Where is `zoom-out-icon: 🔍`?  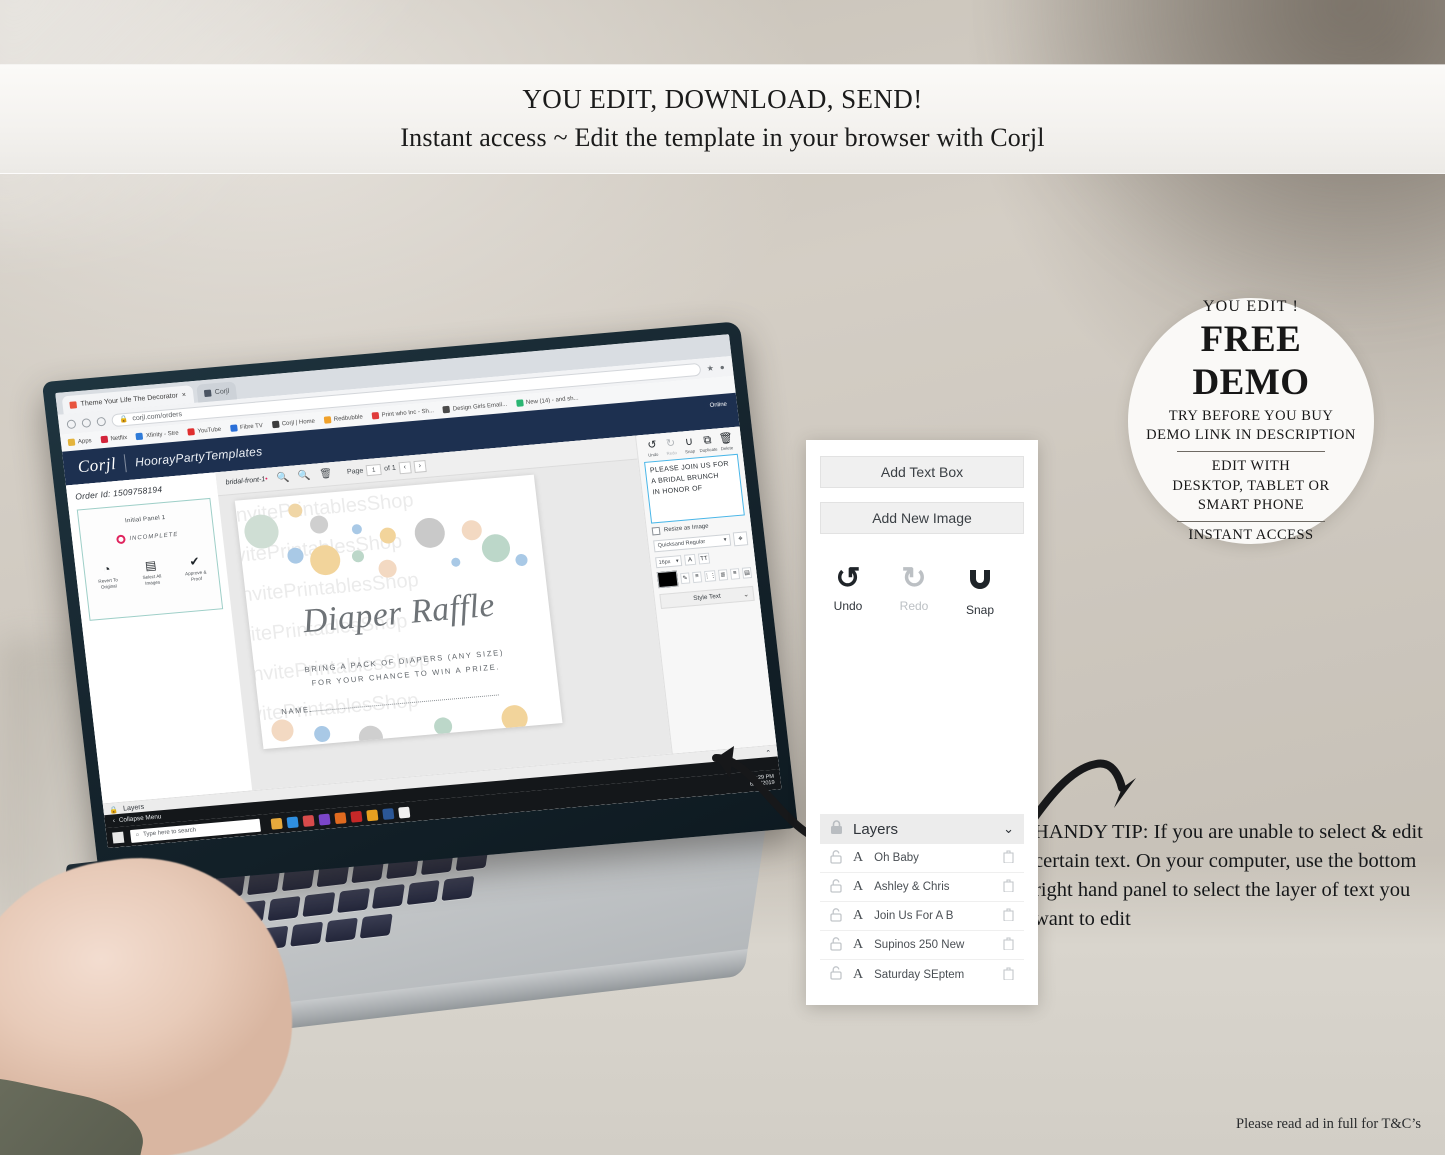 zoom-out-icon: 🔍 is located at coordinates (304, 476).